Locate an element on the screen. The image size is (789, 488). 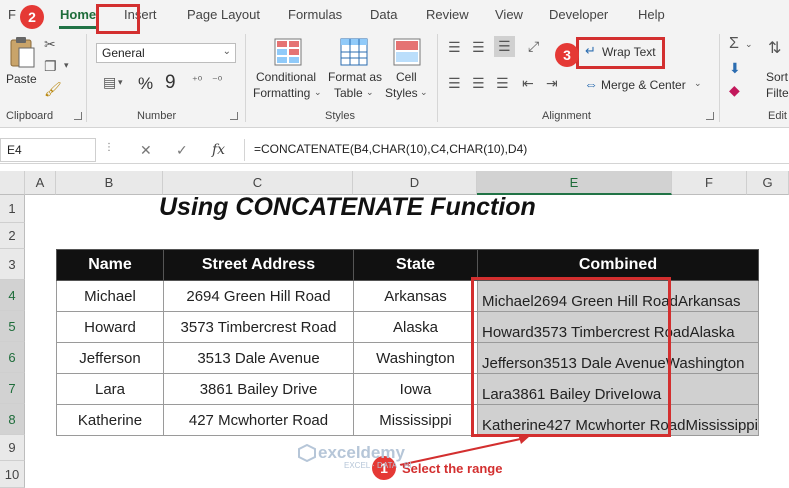
increase-decimal-icon: ⁺⁰ is located at coordinates (197, 80).